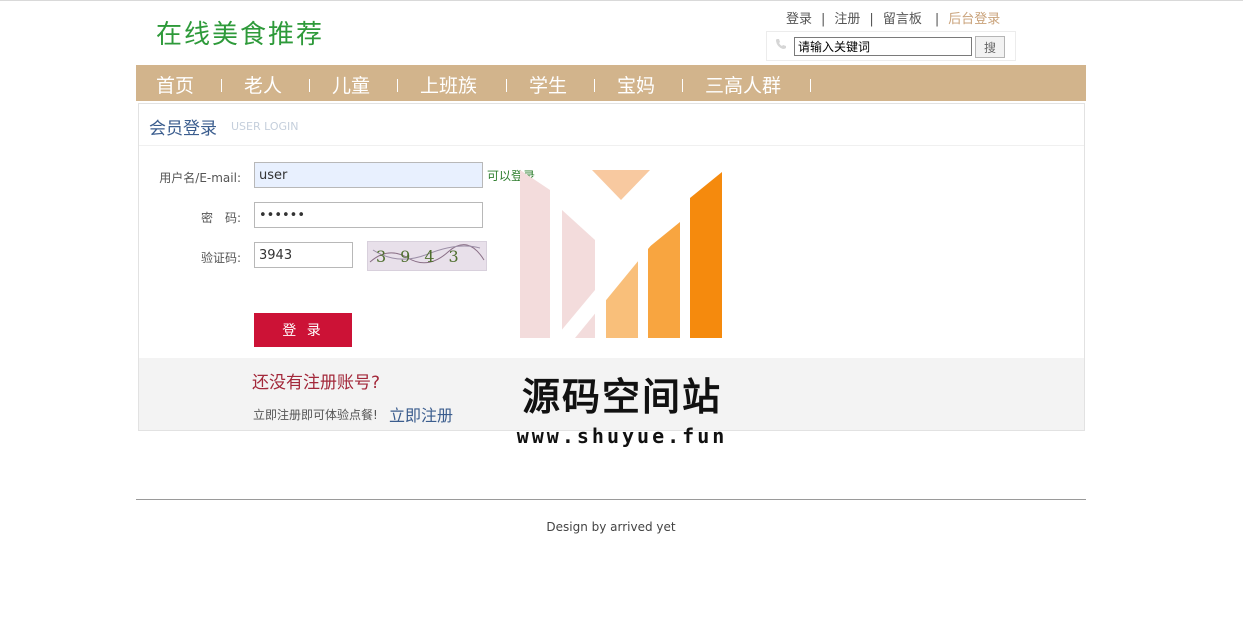  Describe the element at coordinates (611, 125) in the screenshot. I see `login-header: 会员登录 USER LOGIN` at that location.